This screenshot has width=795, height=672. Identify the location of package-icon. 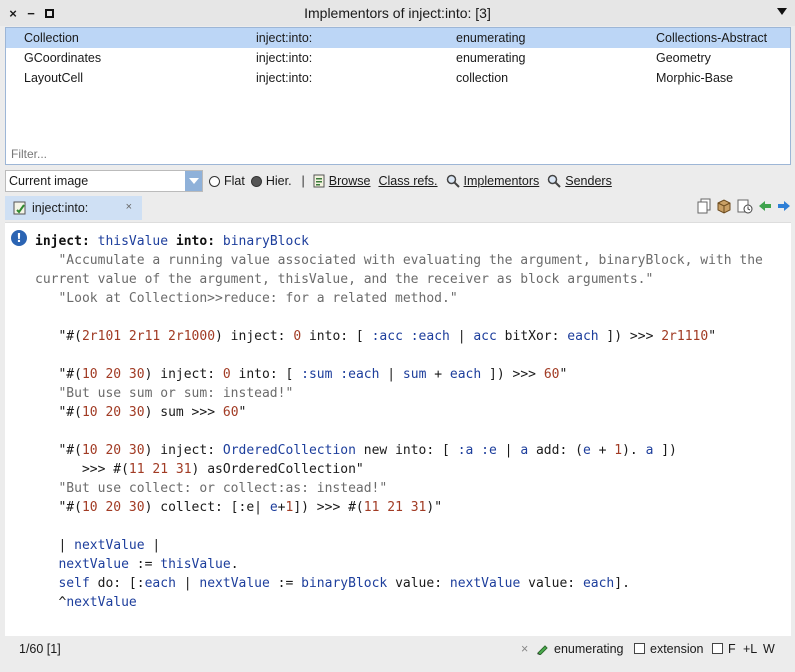
(724, 207).